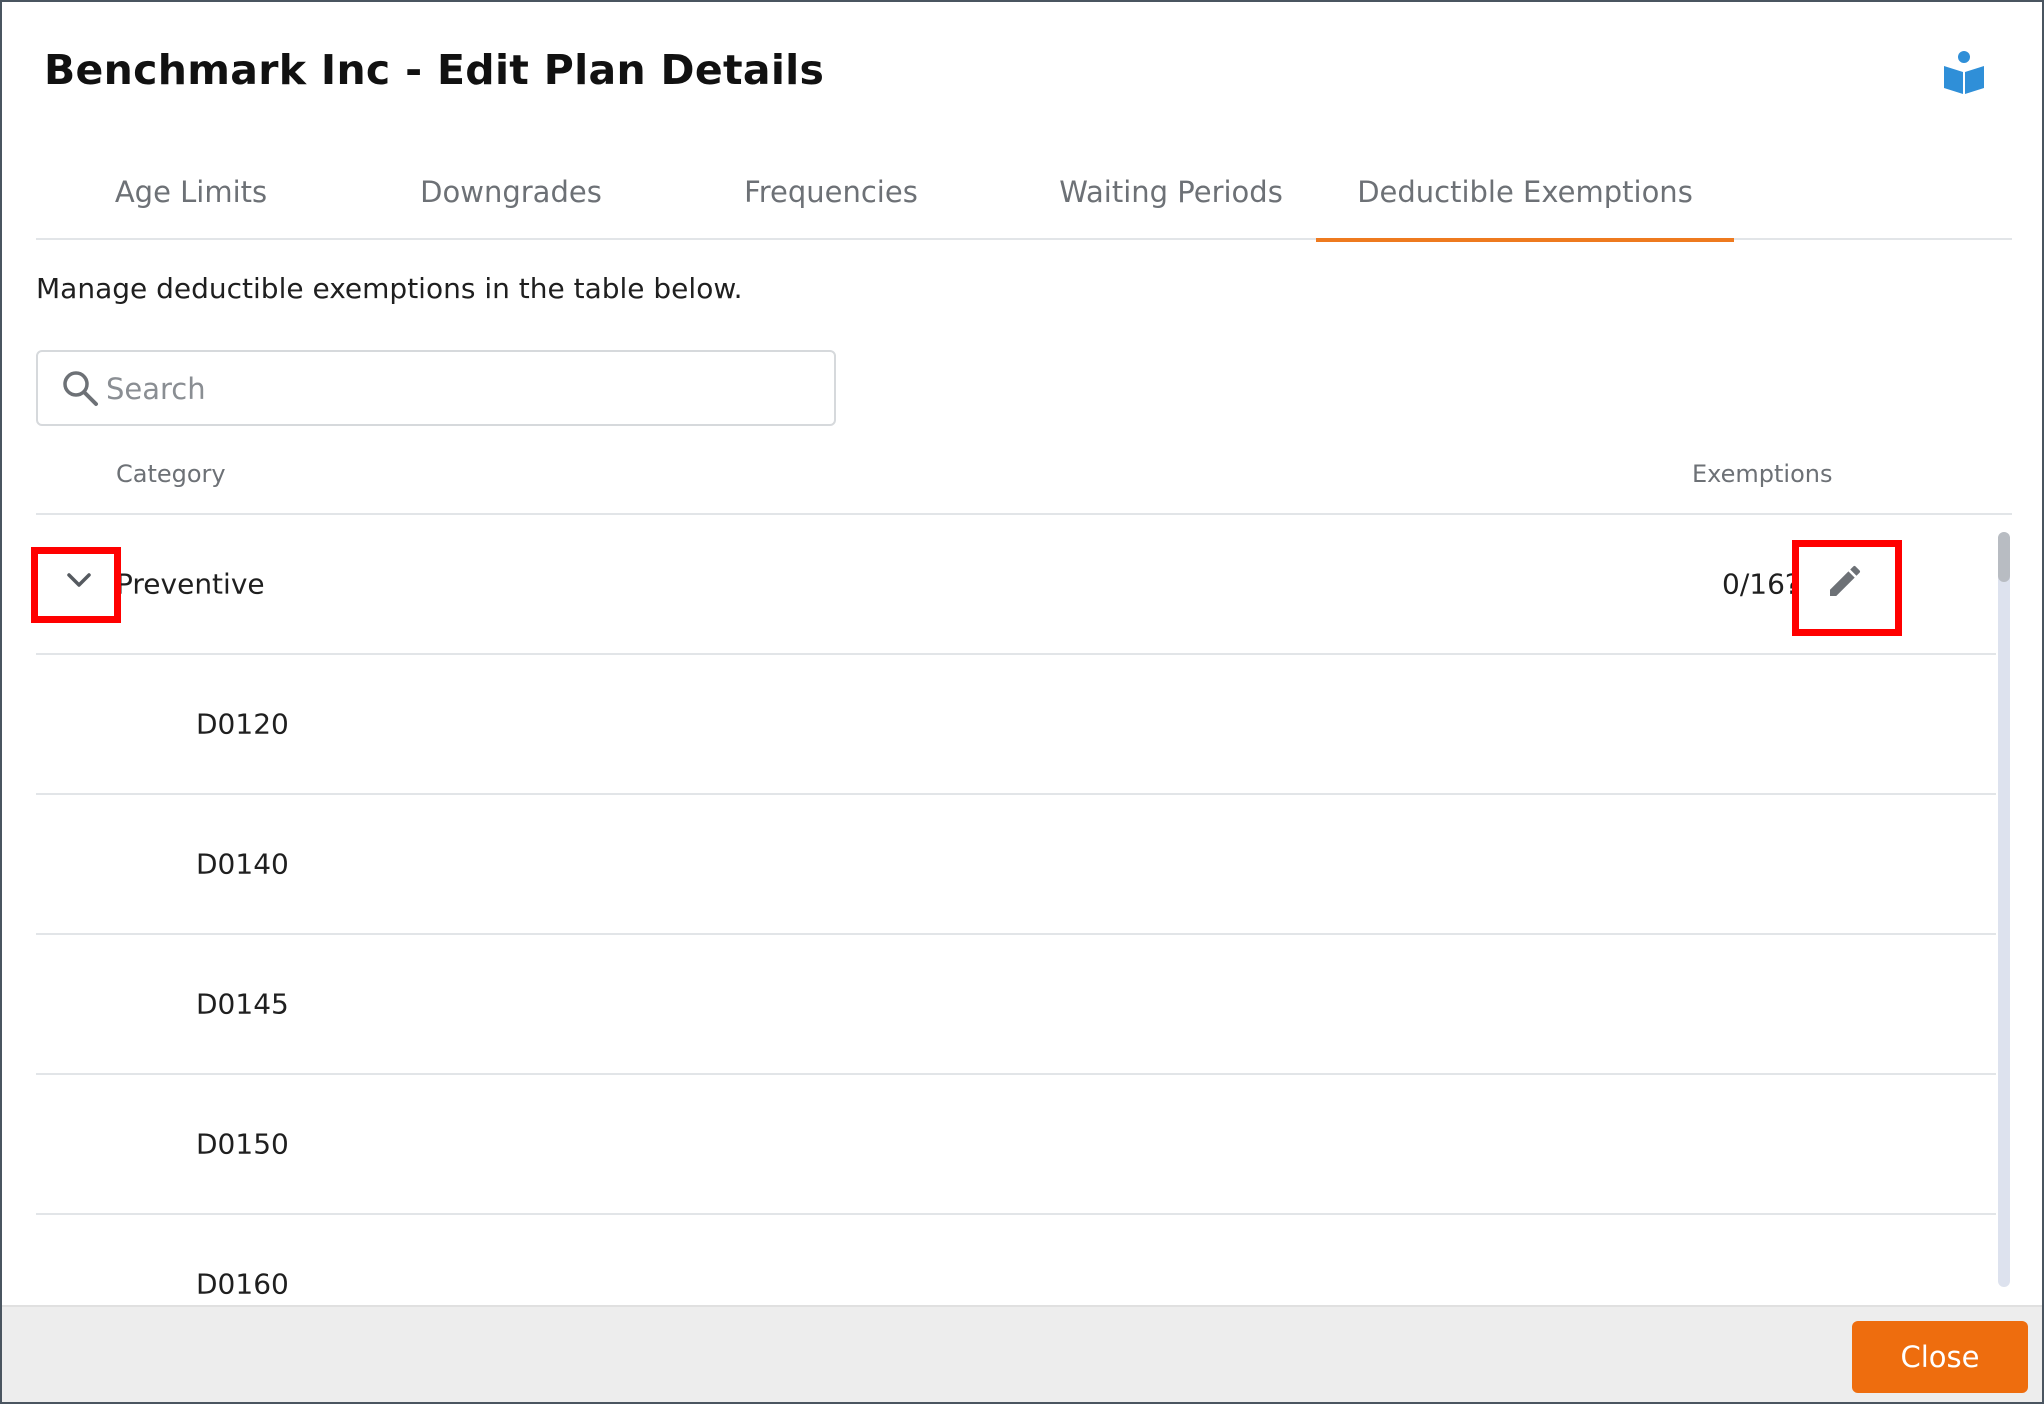  I want to click on group-label: Preventive, so click(190, 584).